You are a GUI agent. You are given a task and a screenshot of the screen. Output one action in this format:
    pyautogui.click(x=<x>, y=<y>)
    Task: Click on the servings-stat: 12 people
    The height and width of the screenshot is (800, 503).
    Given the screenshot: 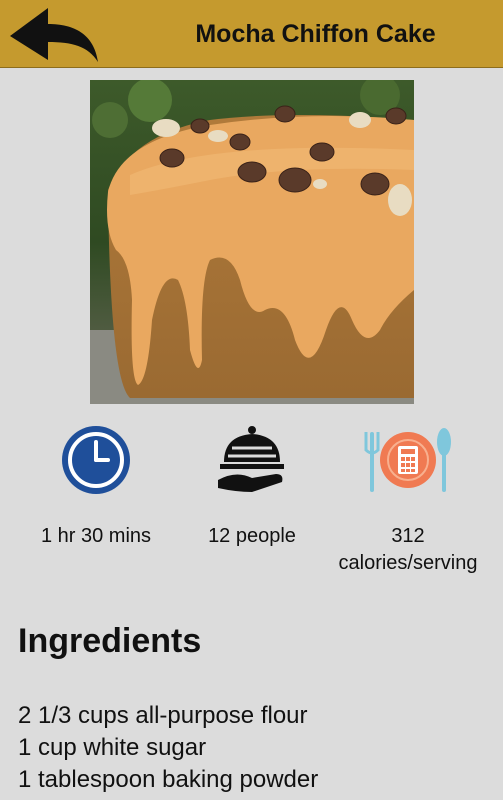 What is the action you would take?
    pyautogui.click(x=252, y=505)
    